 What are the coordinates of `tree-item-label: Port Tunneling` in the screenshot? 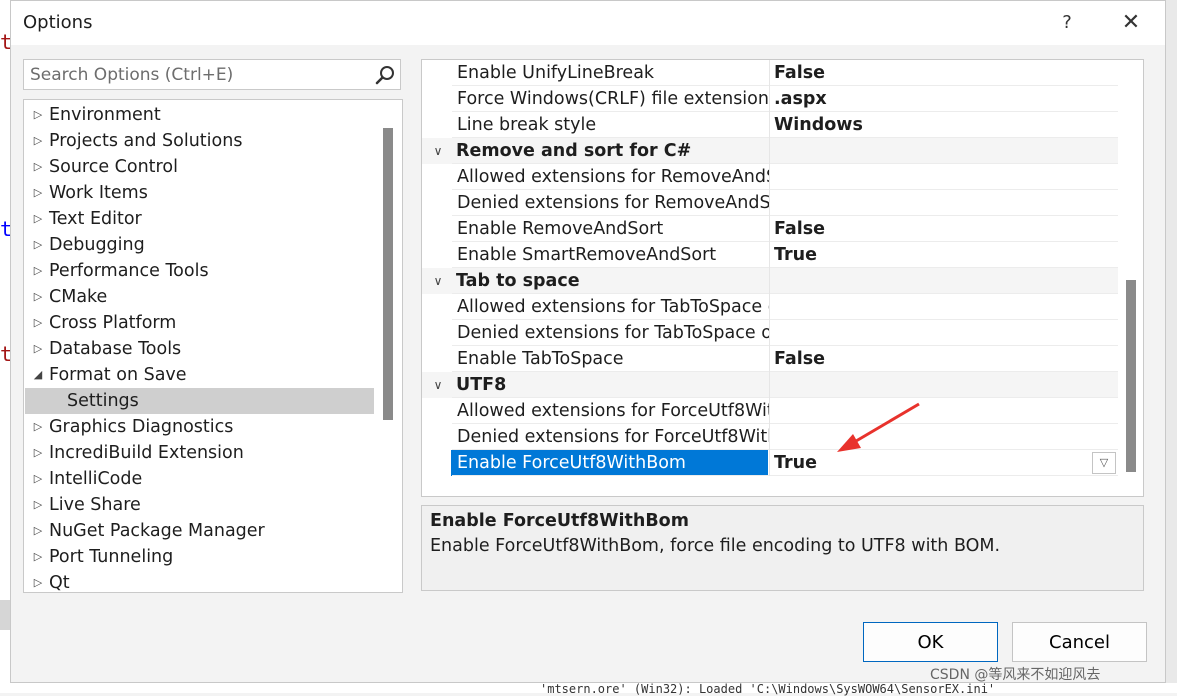 It's located at (111, 557).